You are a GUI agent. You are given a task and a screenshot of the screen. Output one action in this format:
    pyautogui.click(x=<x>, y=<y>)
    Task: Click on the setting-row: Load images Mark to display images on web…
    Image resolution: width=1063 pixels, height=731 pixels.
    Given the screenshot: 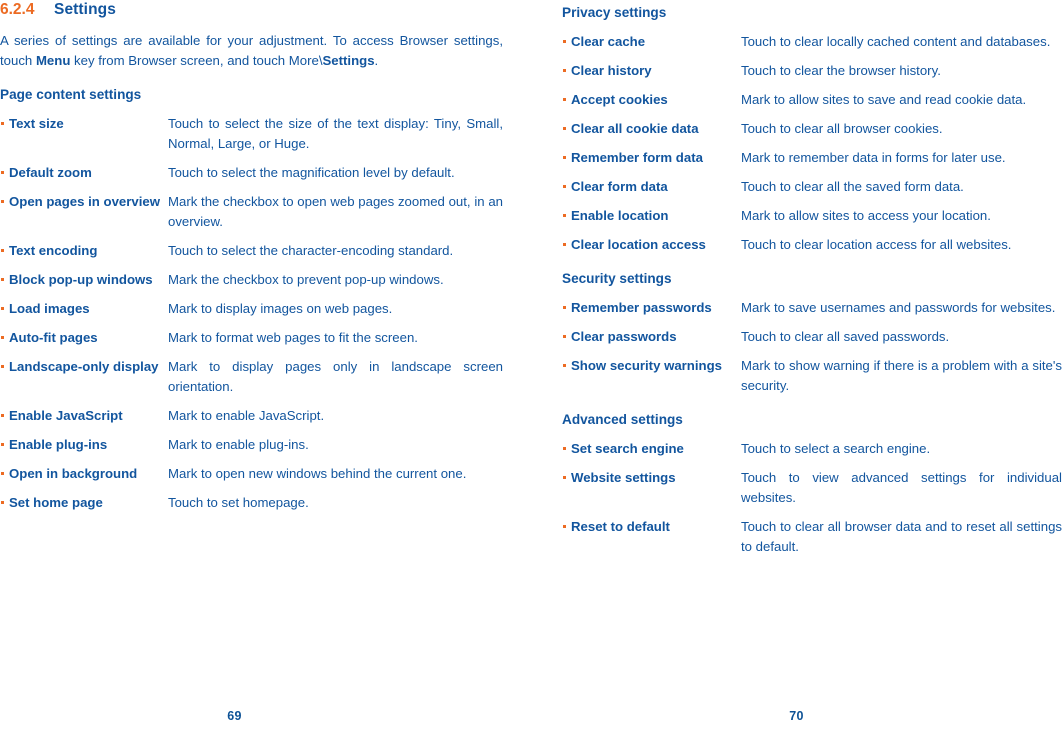 What is the action you would take?
    pyautogui.click(x=251, y=309)
    